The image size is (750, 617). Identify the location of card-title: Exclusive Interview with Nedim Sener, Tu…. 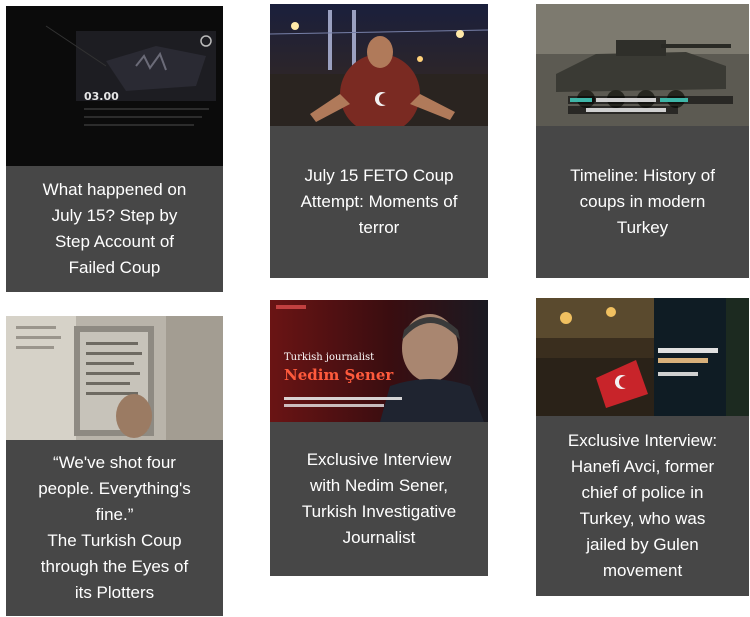
(379, 499).